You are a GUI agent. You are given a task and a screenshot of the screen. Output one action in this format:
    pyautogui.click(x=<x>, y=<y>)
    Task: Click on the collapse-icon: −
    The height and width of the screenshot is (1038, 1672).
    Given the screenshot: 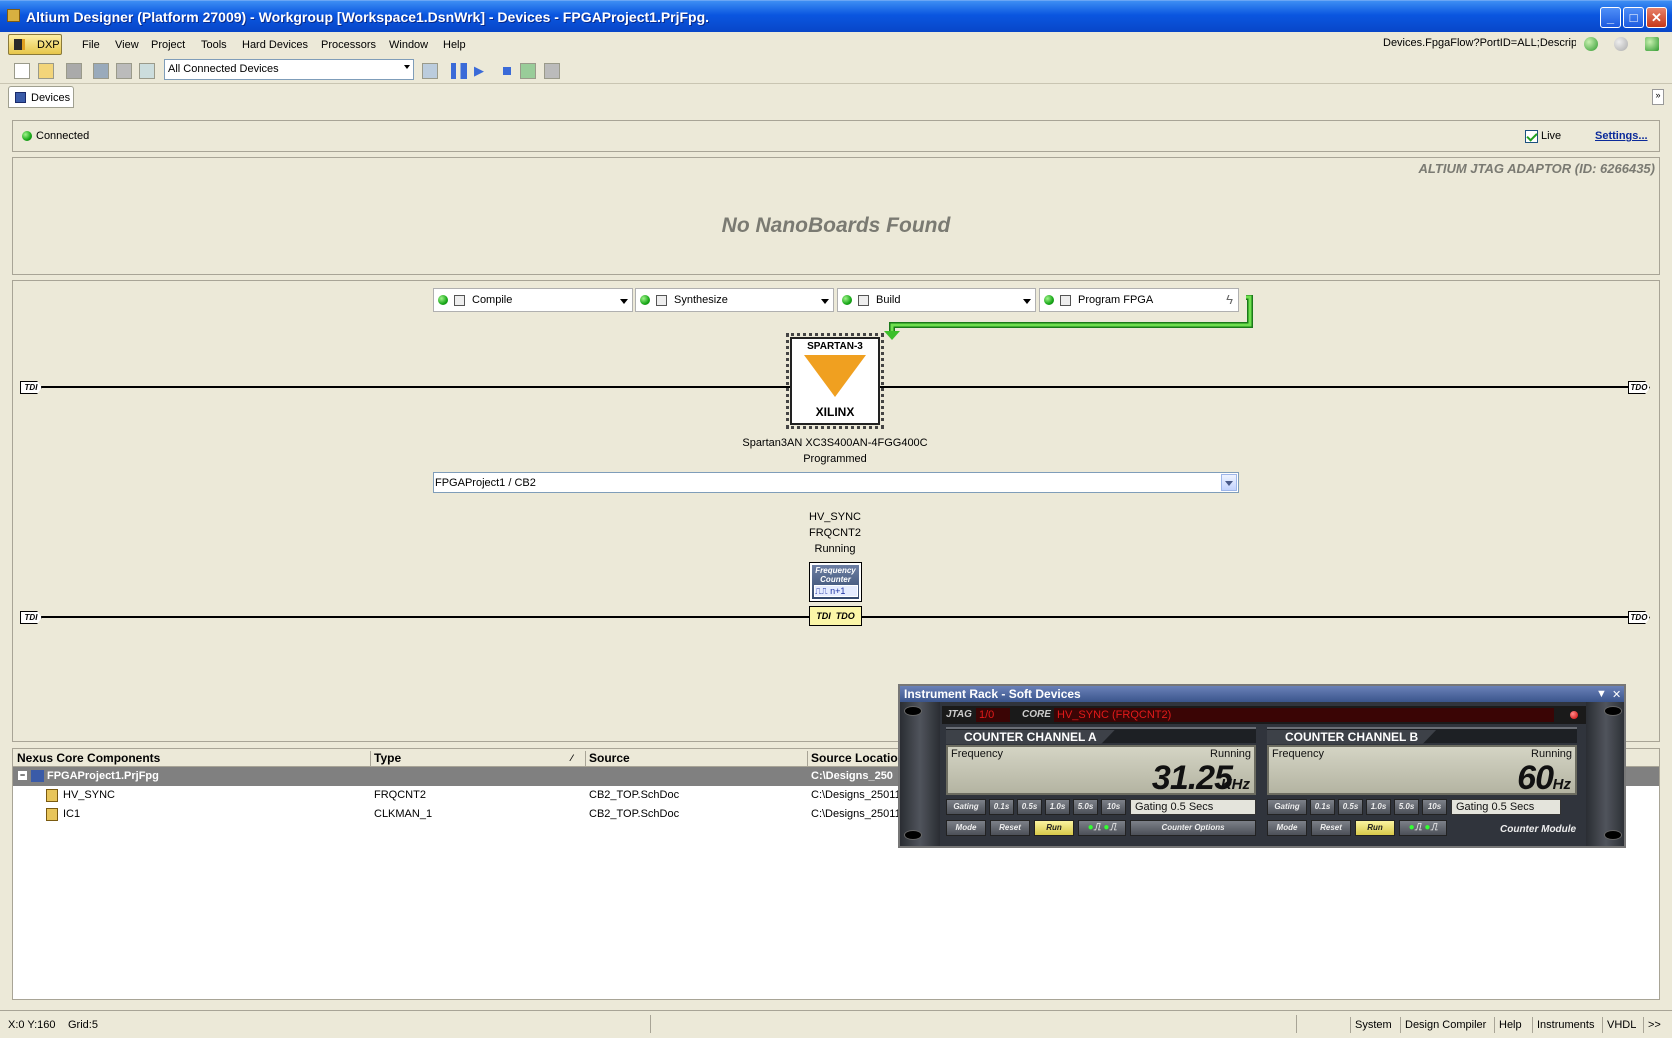 What is the action you would take?
    pyautogui.click(x=22, y=775)
    